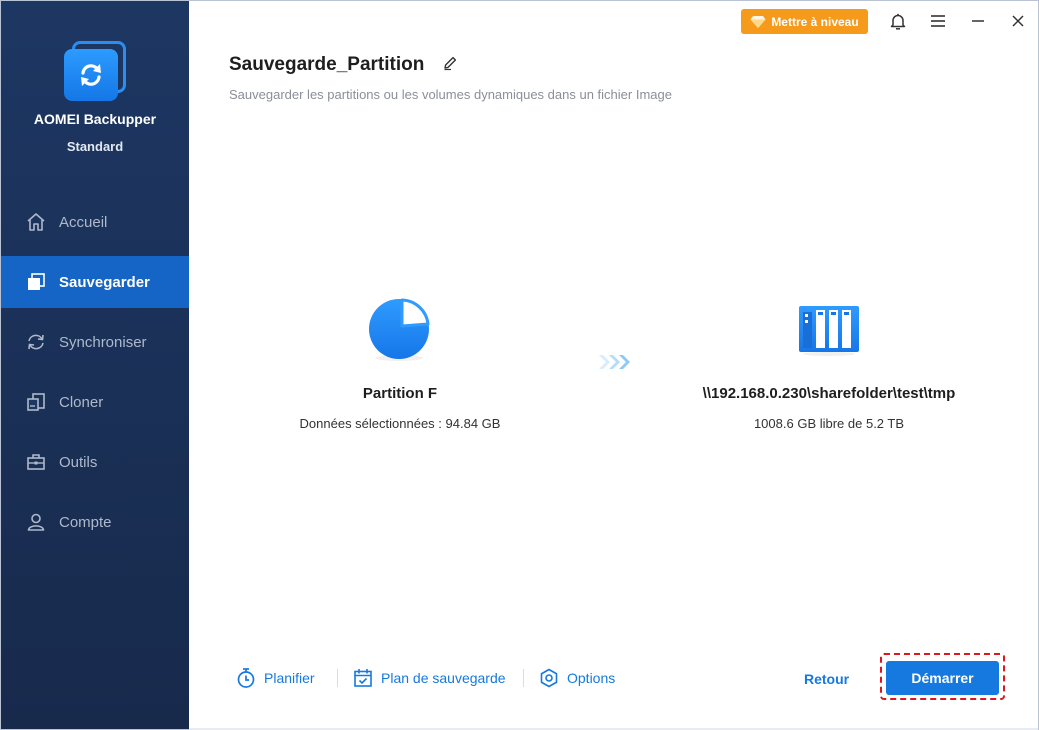  Describe the element at coordinates (451, 64) in the screenshot. I see `edit-icon` at that location.